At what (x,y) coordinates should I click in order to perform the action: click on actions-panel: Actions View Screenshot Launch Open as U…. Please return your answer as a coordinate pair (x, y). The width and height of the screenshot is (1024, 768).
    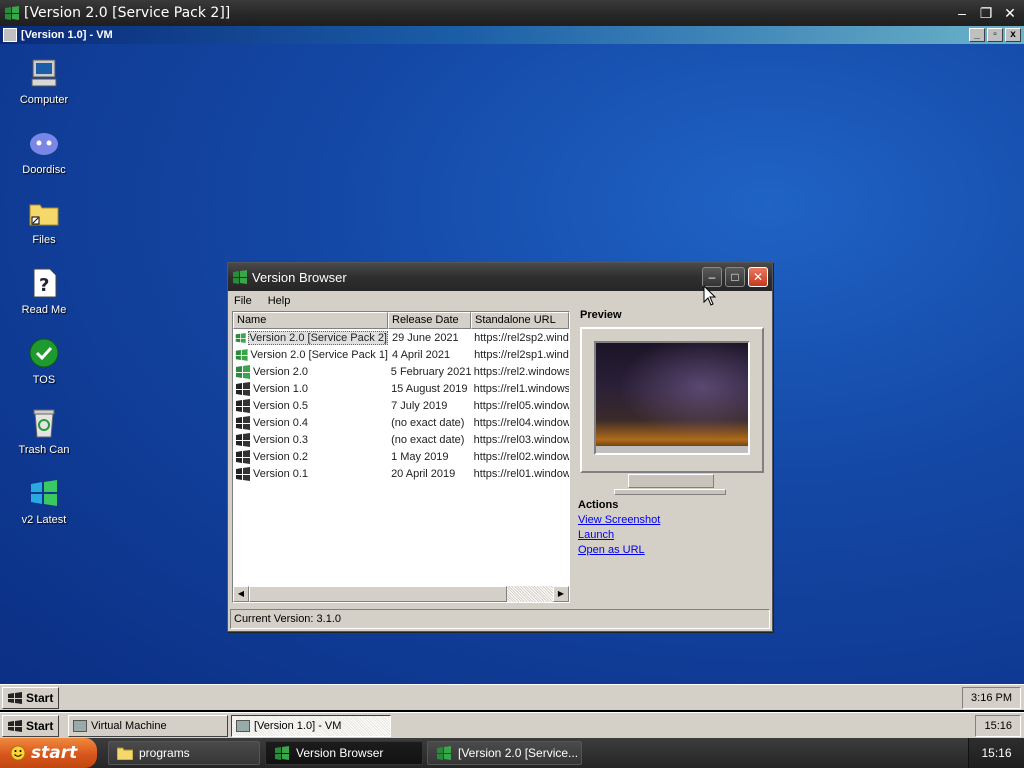
    Looking at the image, I should click on (619, 527).